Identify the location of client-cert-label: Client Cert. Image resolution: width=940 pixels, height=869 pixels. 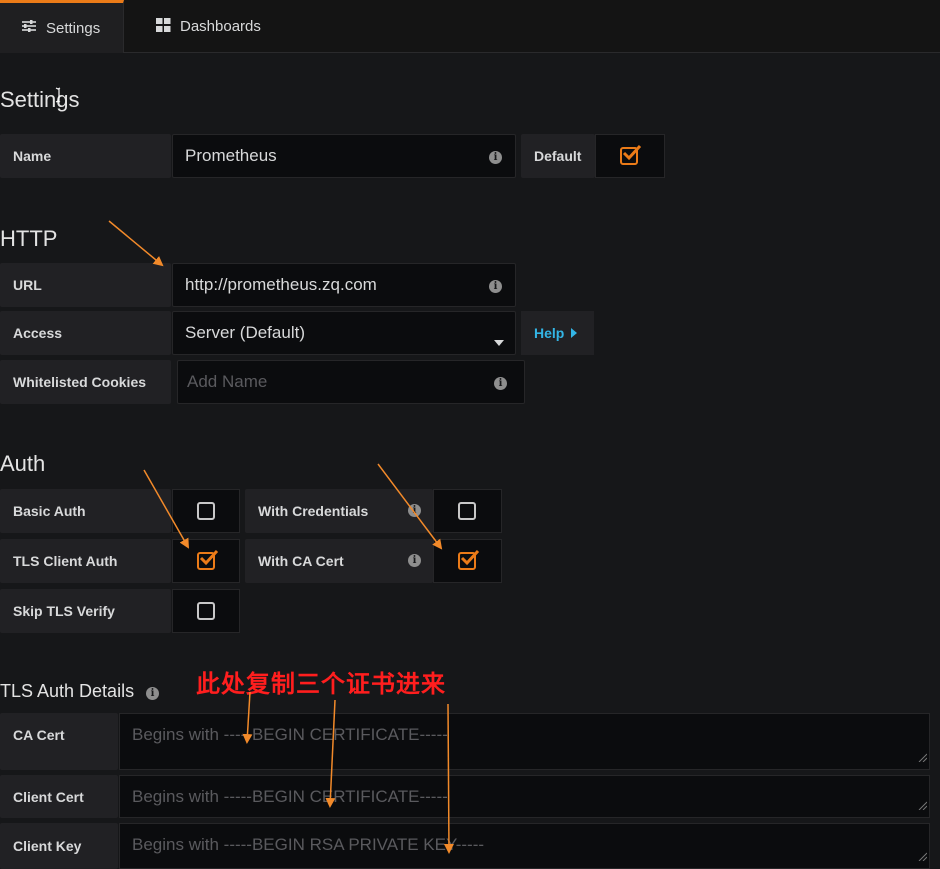
(59, 796).